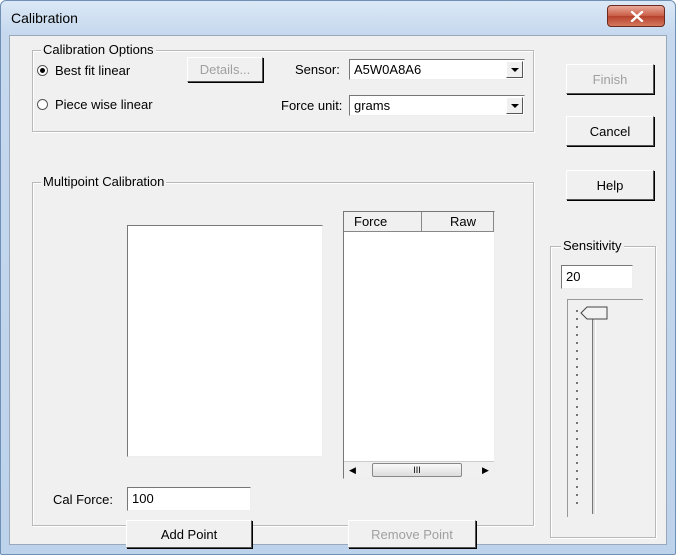 Image resolution: width=676 pixels, height=555 pixels. I want to click on remove-point-button: Remove Point, so click(412, 534).